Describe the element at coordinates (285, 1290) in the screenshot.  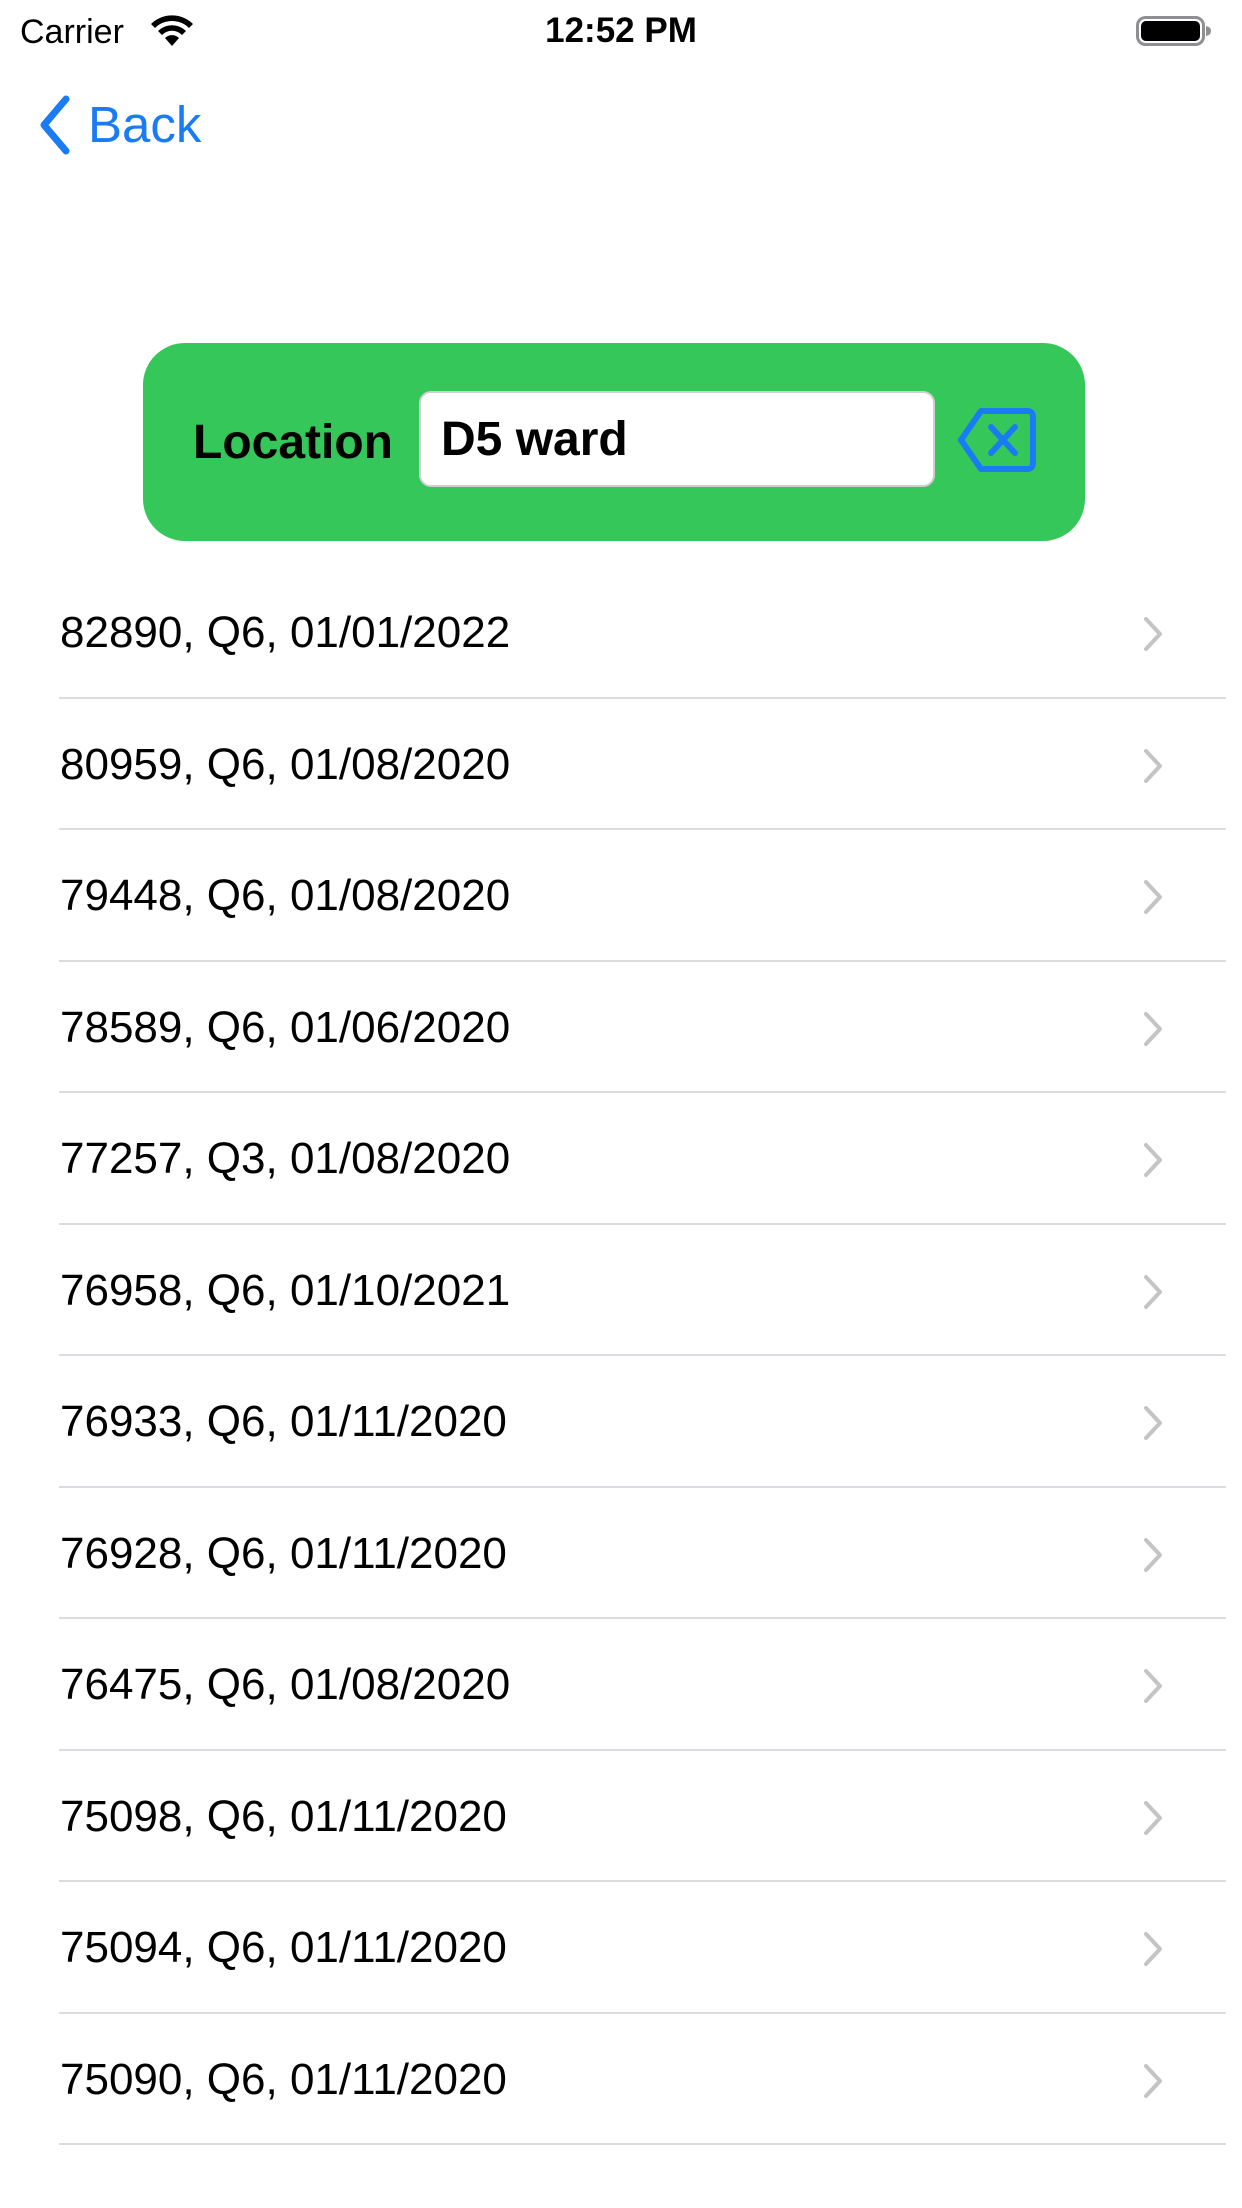
I see `list-item-label: 76958, Q6, 01/10/2021` at that location.